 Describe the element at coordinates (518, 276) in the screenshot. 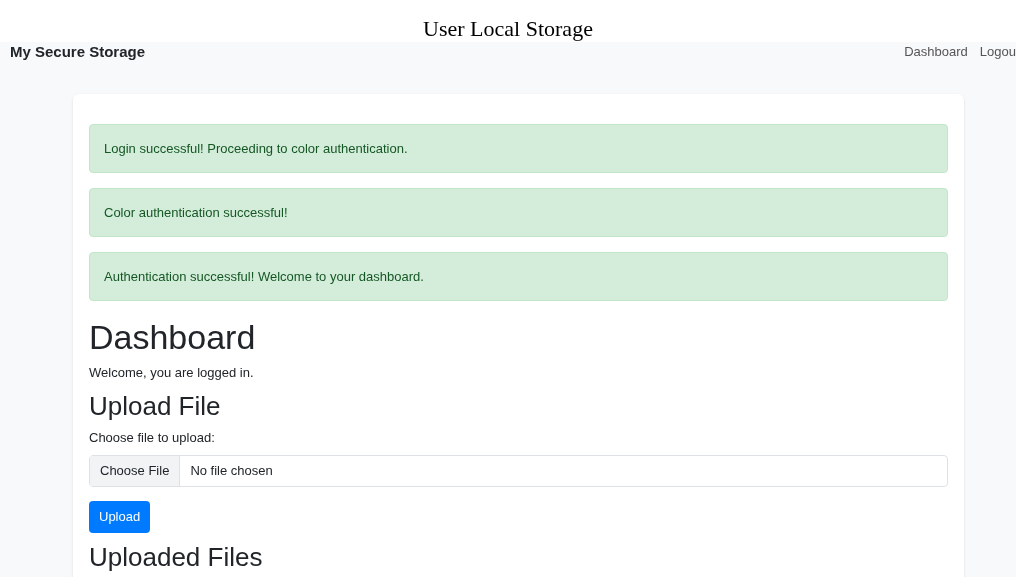

I see `alert-message: Authentication successful! Welcome to your dashboard.` at that location.